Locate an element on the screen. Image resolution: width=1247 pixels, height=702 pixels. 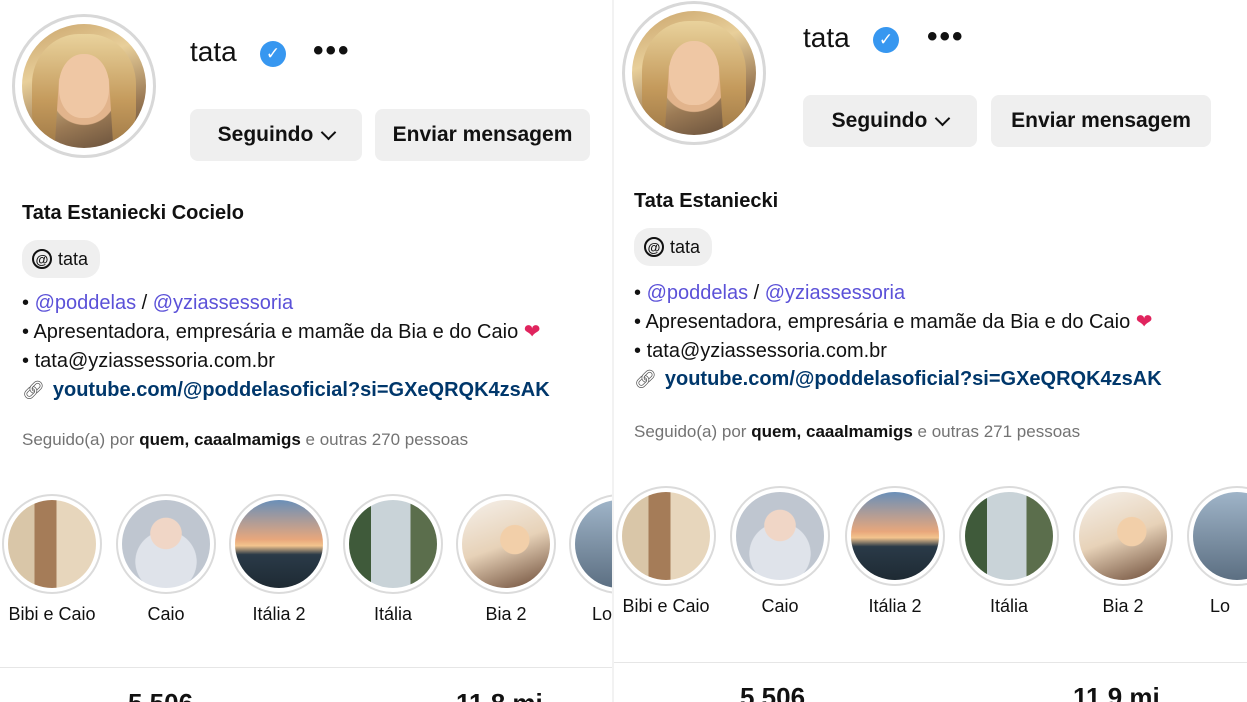
link-icon: 🔗︎ is located at coordinates (645, 379).